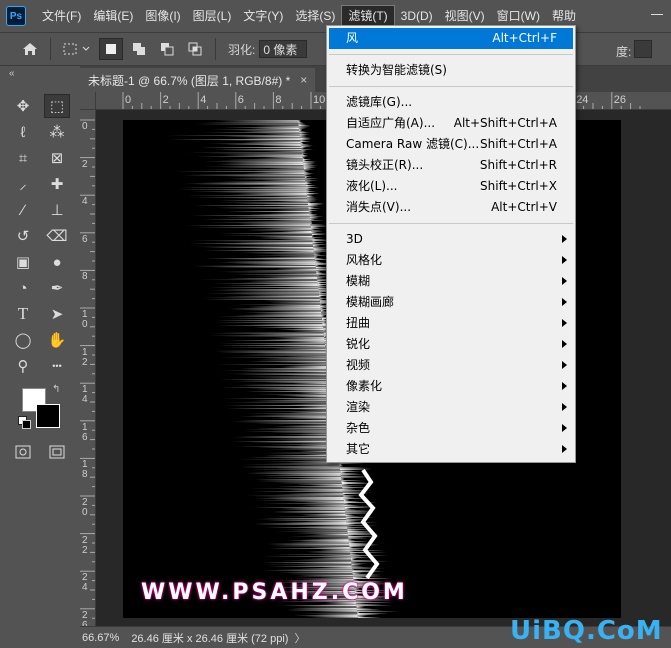 This screenshot has width=671, height=648. I want to click on ruler-label: 2 4, so click(85, 583).